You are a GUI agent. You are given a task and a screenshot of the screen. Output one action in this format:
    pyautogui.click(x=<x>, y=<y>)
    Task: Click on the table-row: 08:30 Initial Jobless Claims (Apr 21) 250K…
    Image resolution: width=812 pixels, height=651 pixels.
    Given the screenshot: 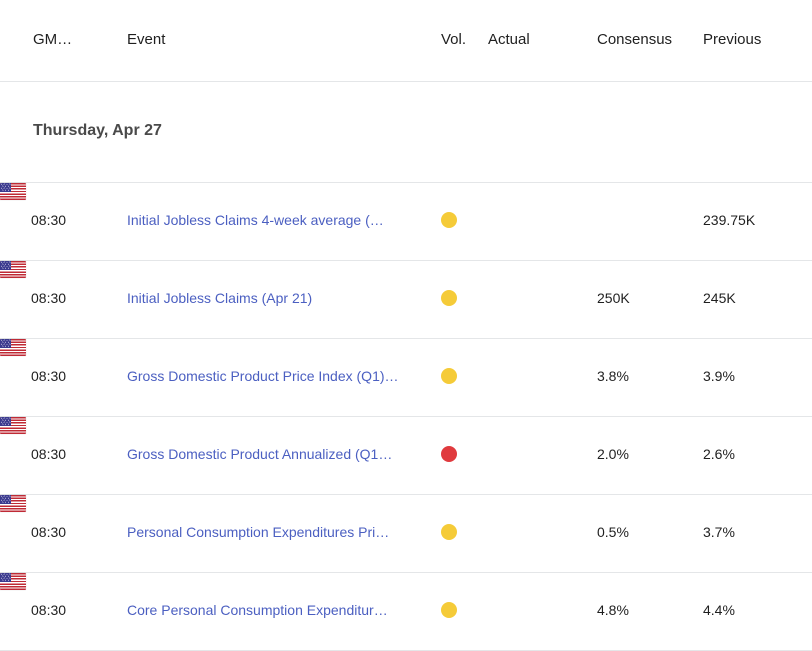 What is the action you would take?
    pyautogui.click(x=406, y=300)
    